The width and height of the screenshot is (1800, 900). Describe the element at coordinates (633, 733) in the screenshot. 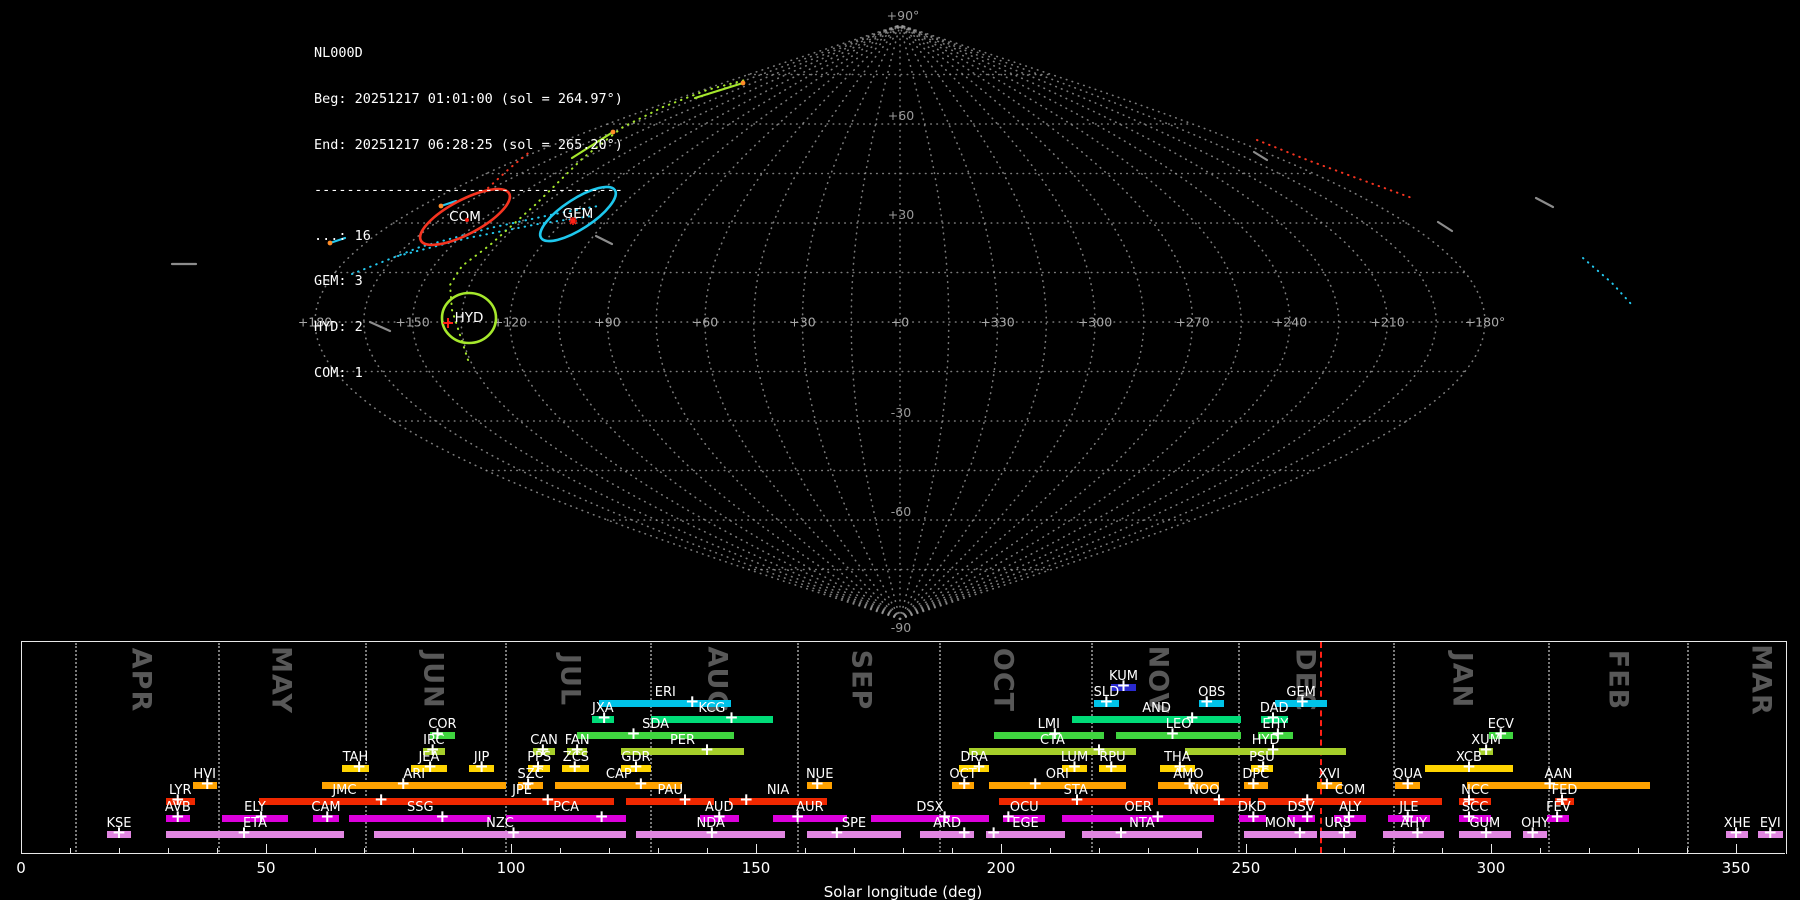

I see `shower-max-marker-sda: +` at that location.